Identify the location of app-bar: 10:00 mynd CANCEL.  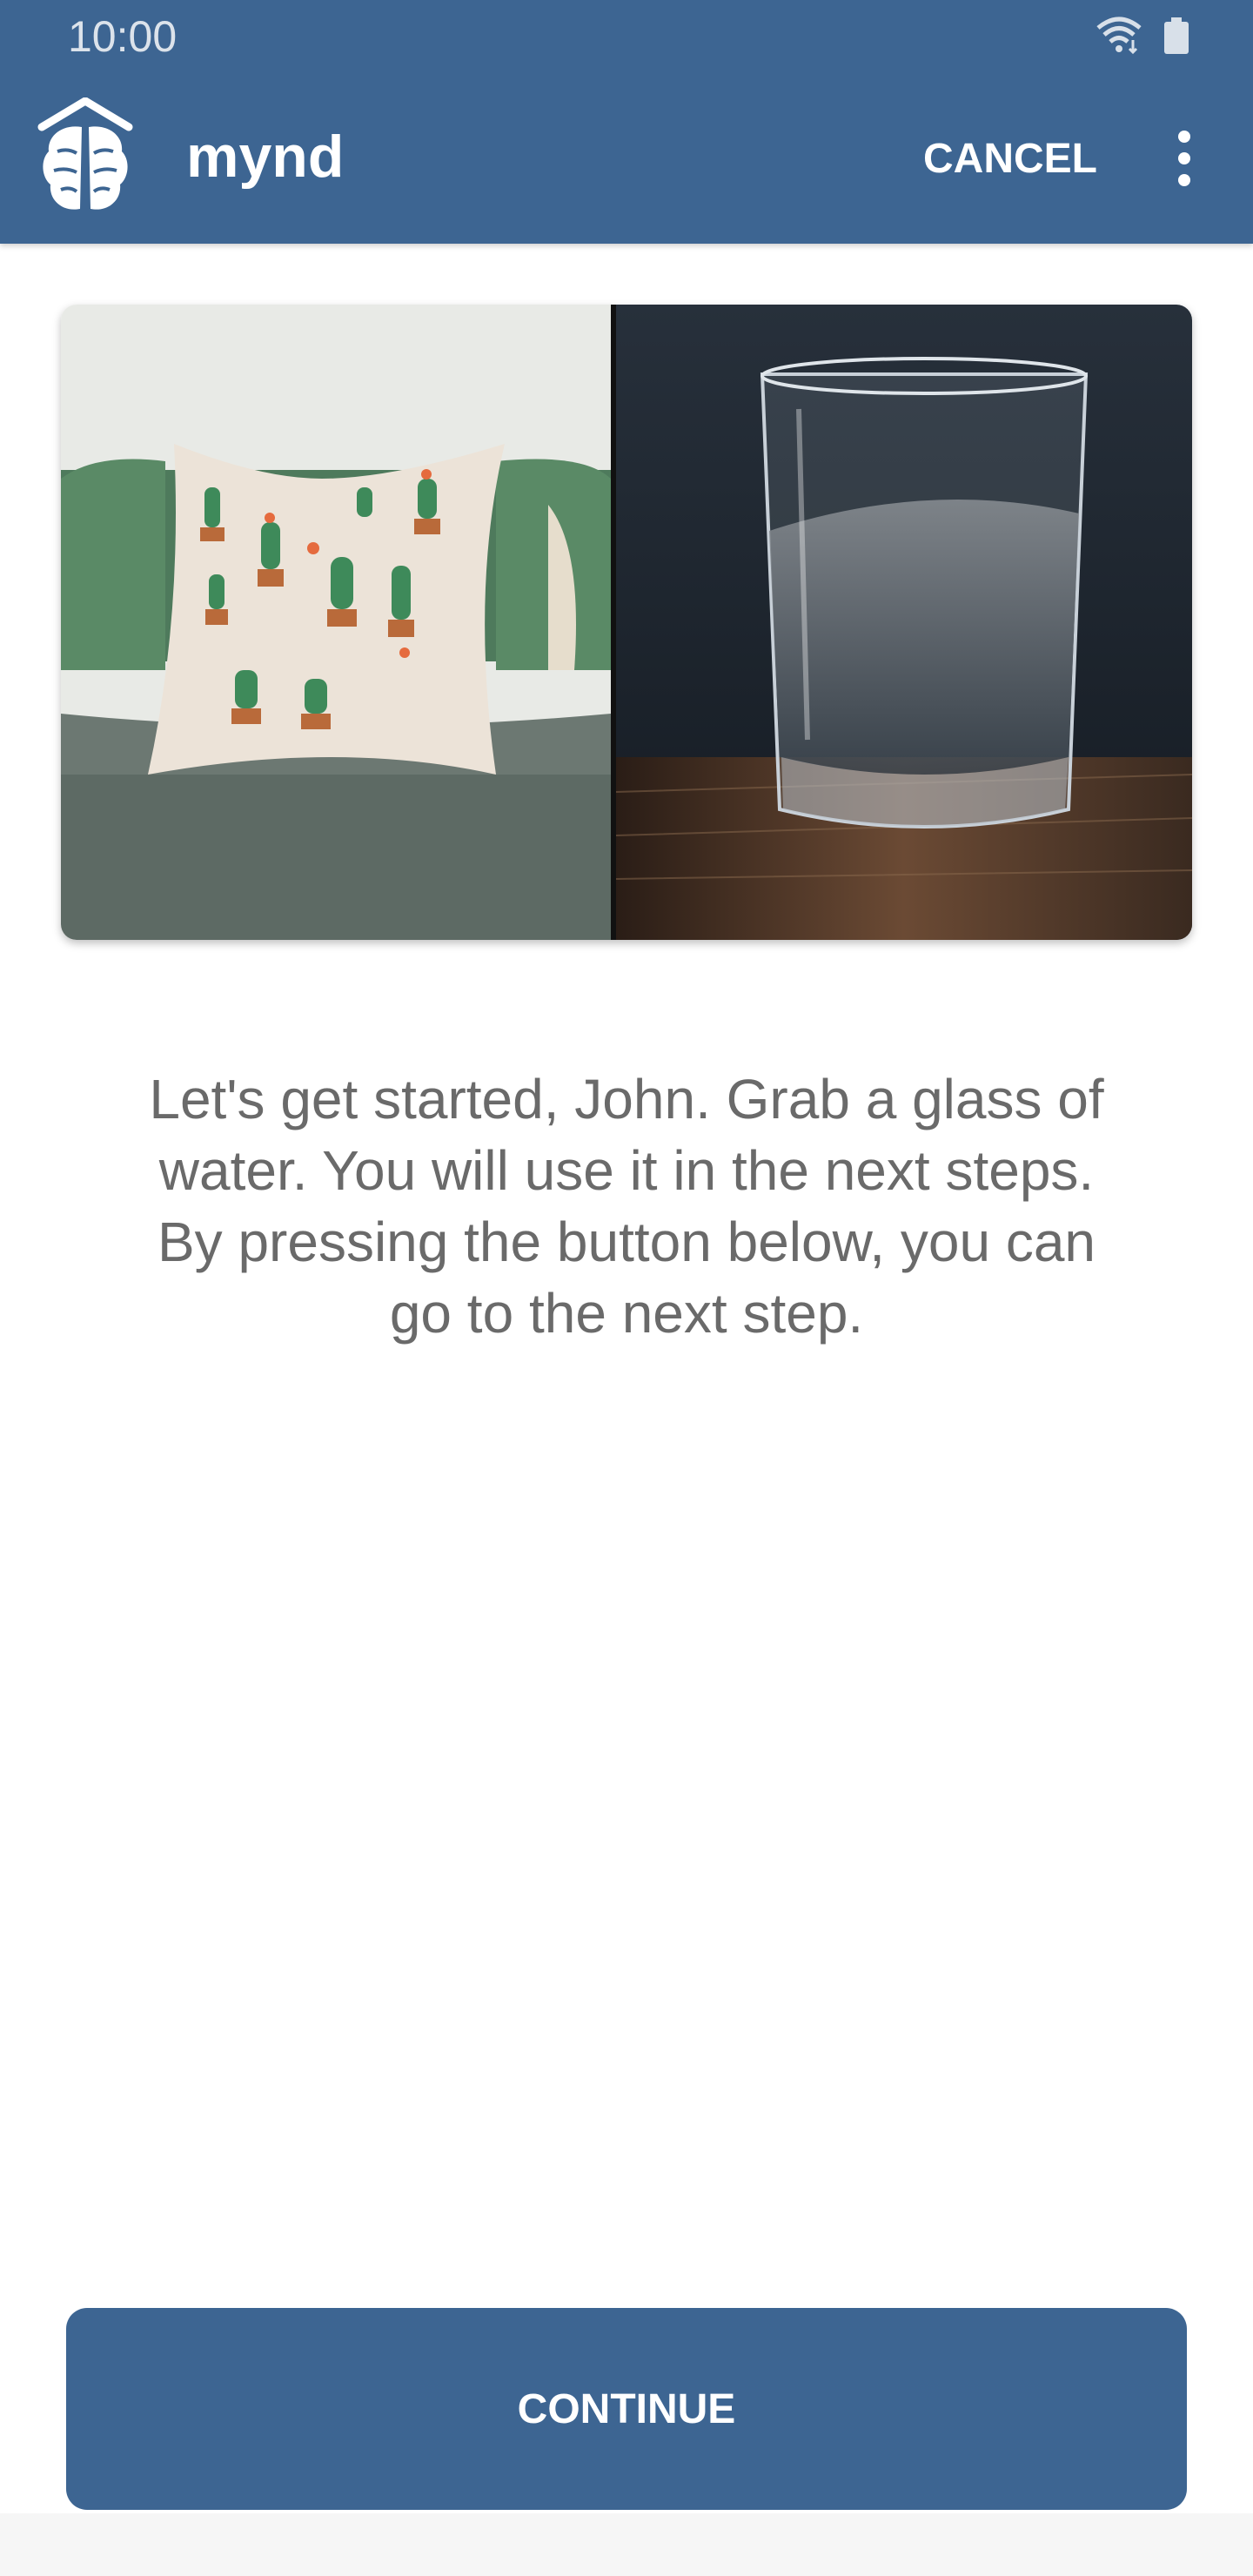
(626, 122).